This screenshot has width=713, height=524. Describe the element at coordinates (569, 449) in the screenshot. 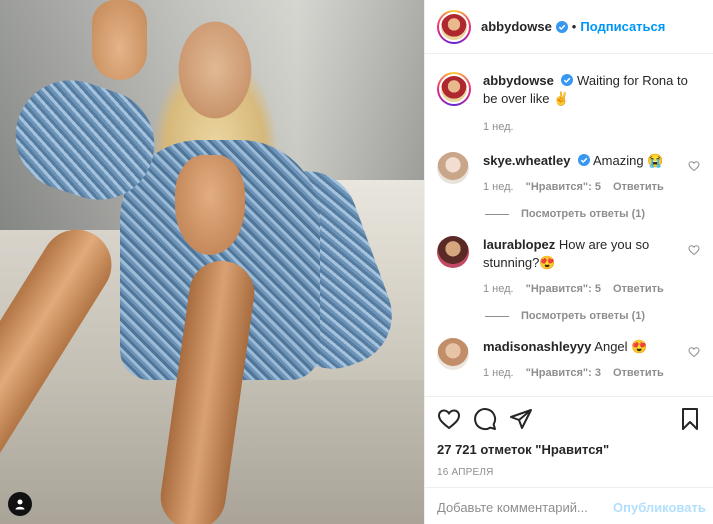

I see `likes-count: 27 721 отметок "Нравится"` at that location.